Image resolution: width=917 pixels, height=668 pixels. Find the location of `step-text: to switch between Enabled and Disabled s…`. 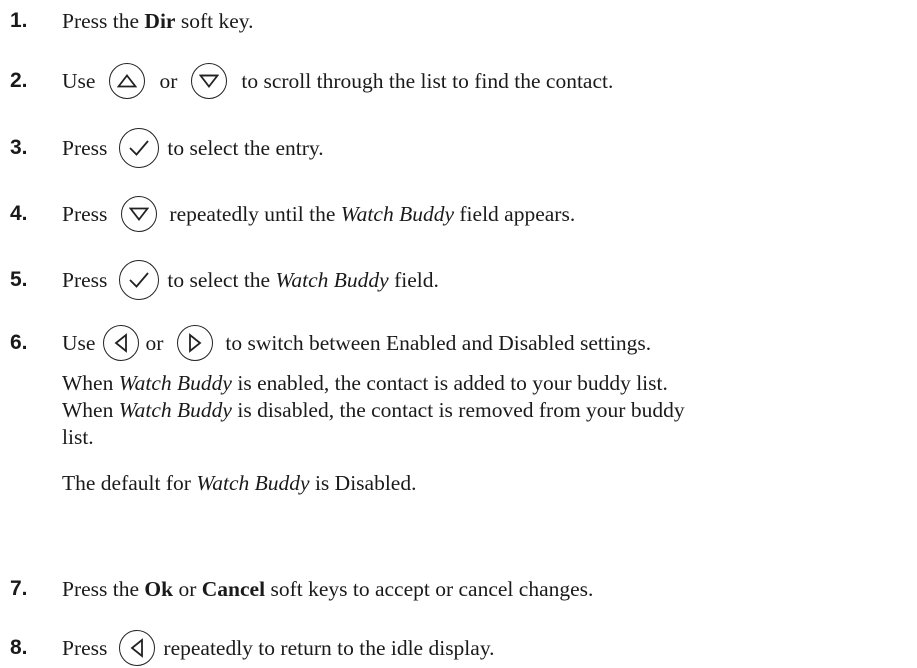

step-text: to switch between Enabled and Disabled s… is located at coordinates (438, 342).